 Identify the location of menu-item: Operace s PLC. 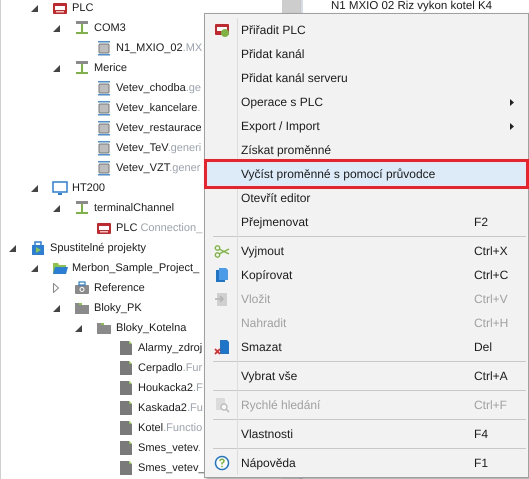
(366, 102).